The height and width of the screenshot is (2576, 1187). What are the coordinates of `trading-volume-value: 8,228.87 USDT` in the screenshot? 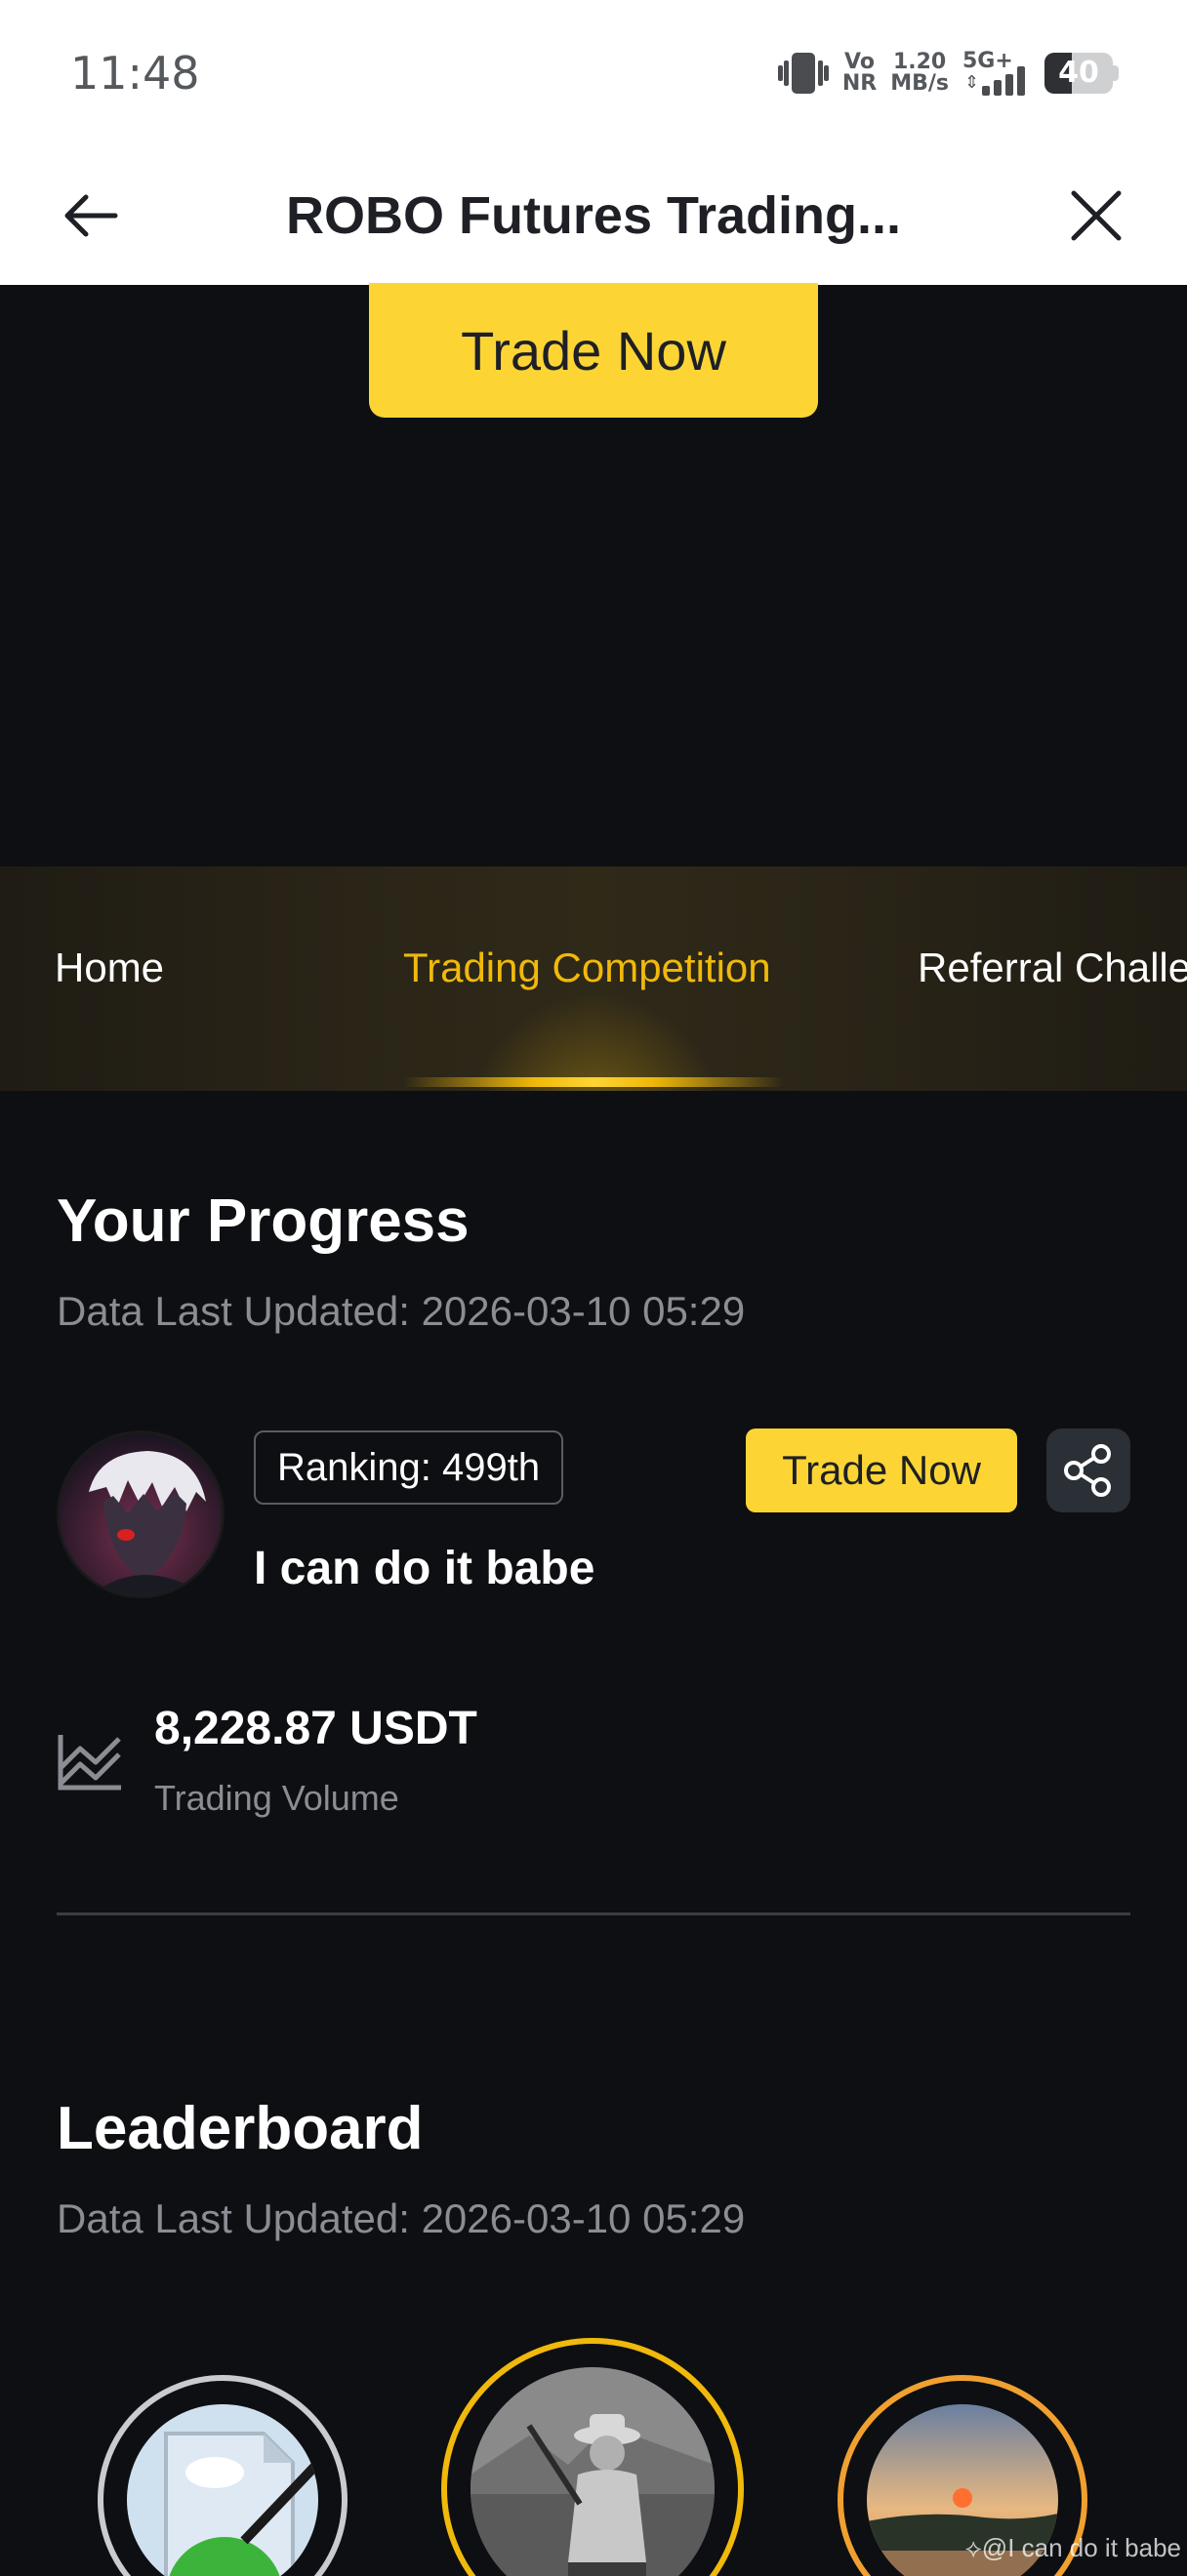 It's located at (315, 1728).